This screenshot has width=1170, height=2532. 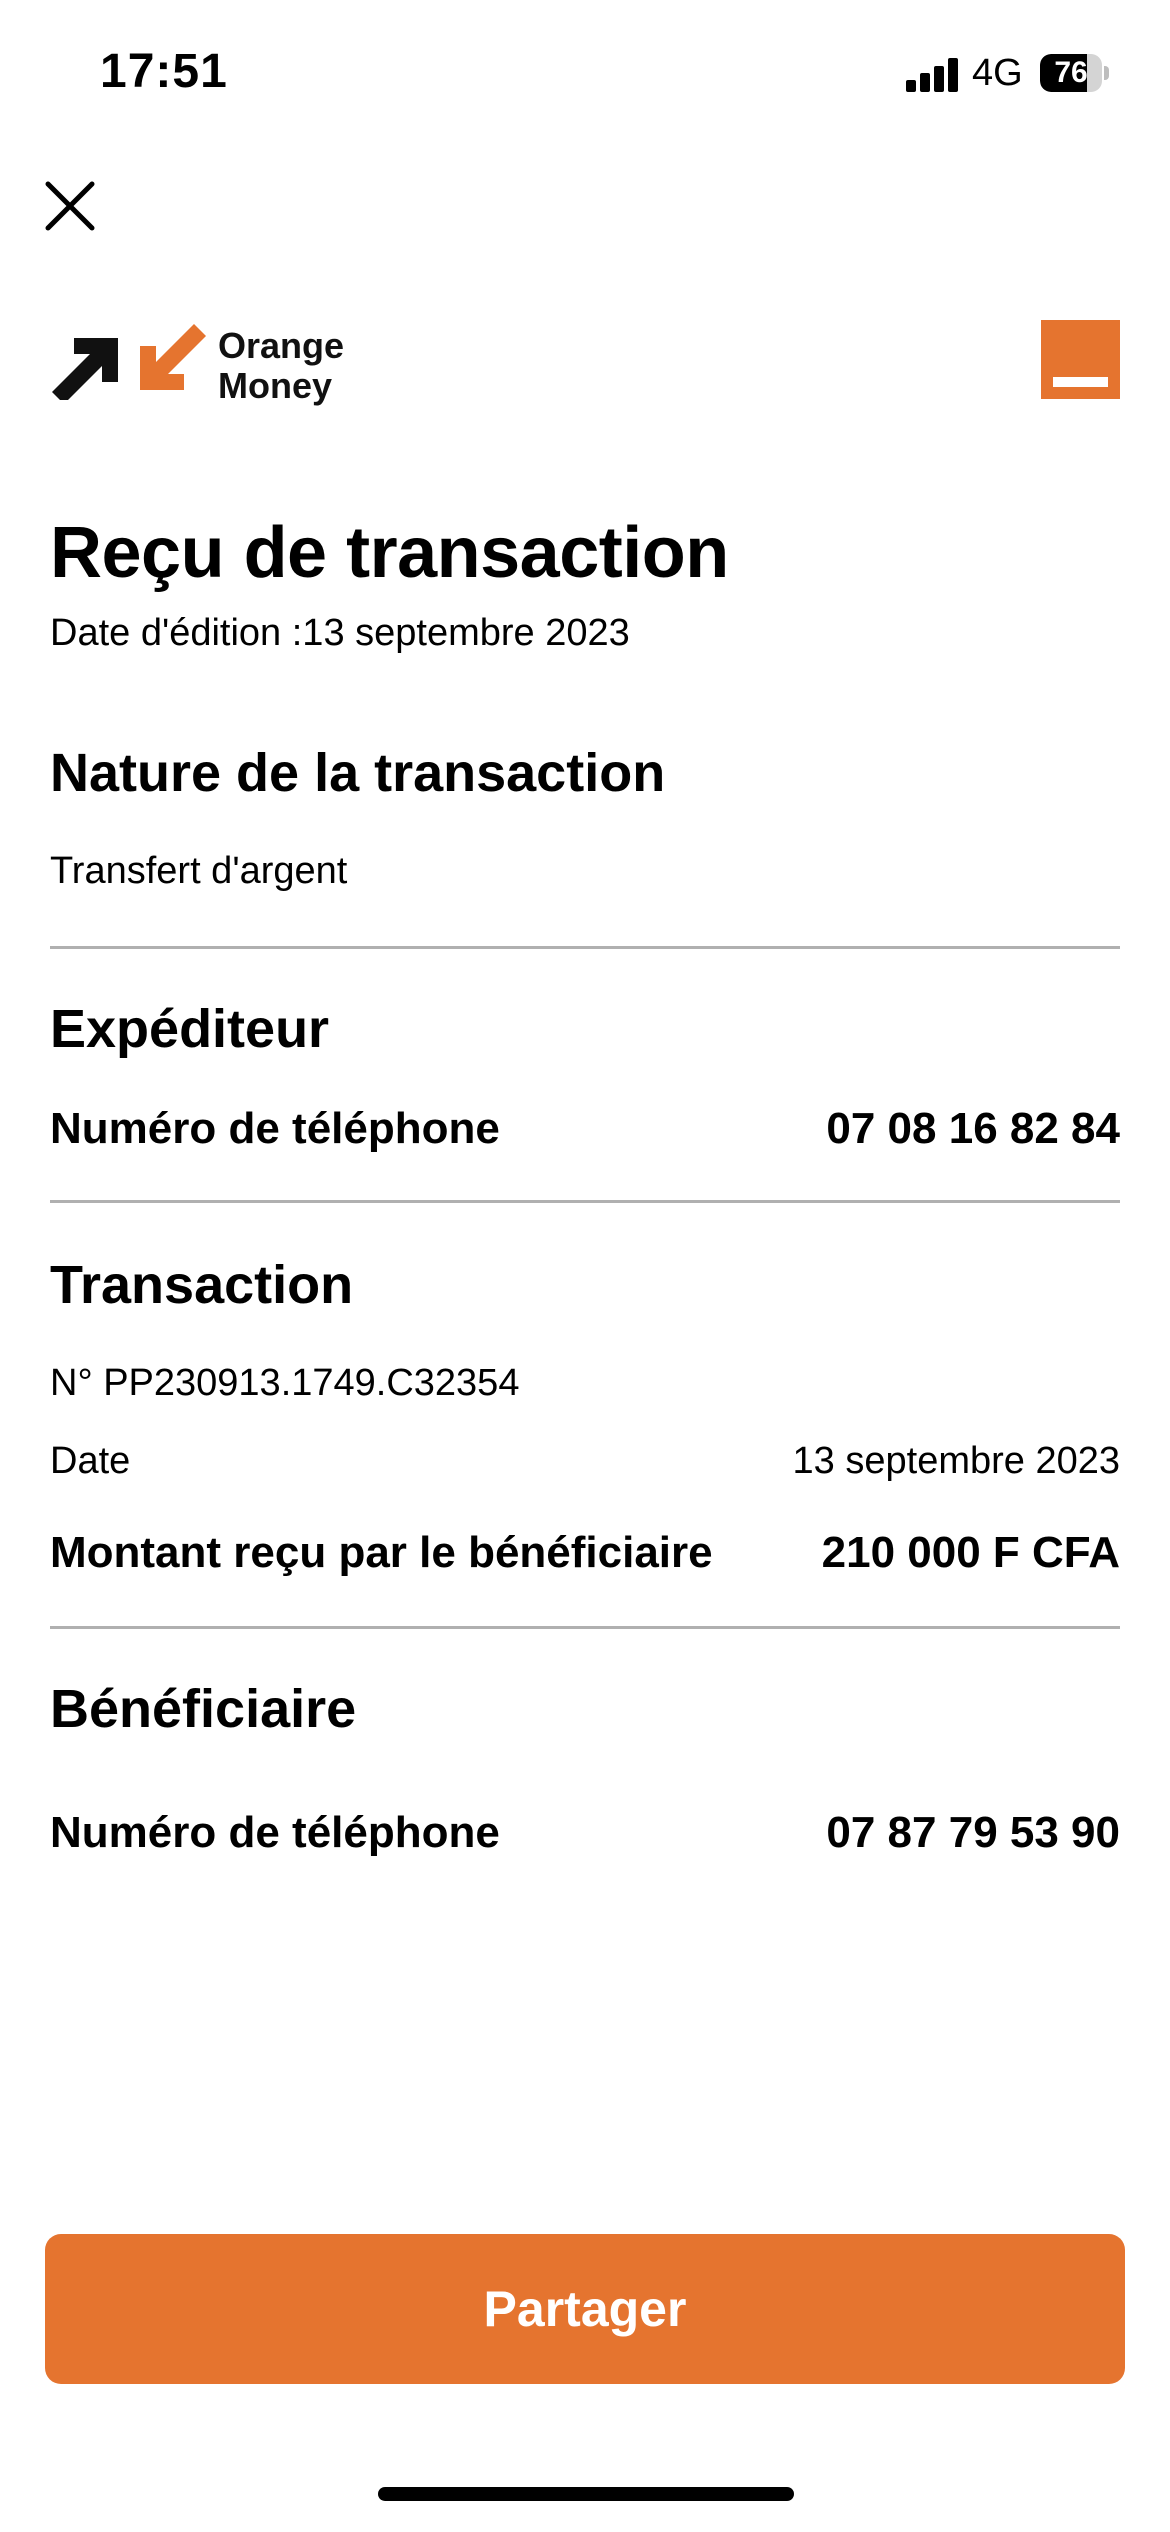 What do you see at coordinates (281, 345) in the screenshot?
I see `brand-name-line1: Orange` at bounding box center [281, 345].